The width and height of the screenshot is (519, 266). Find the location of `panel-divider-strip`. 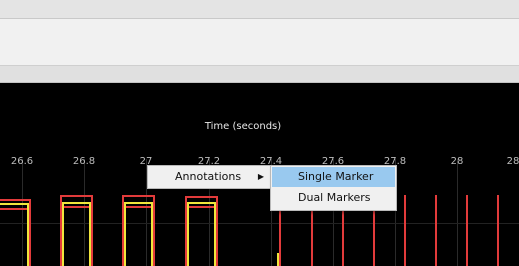

panel-divider-strip is located at coordinates (259, 74).